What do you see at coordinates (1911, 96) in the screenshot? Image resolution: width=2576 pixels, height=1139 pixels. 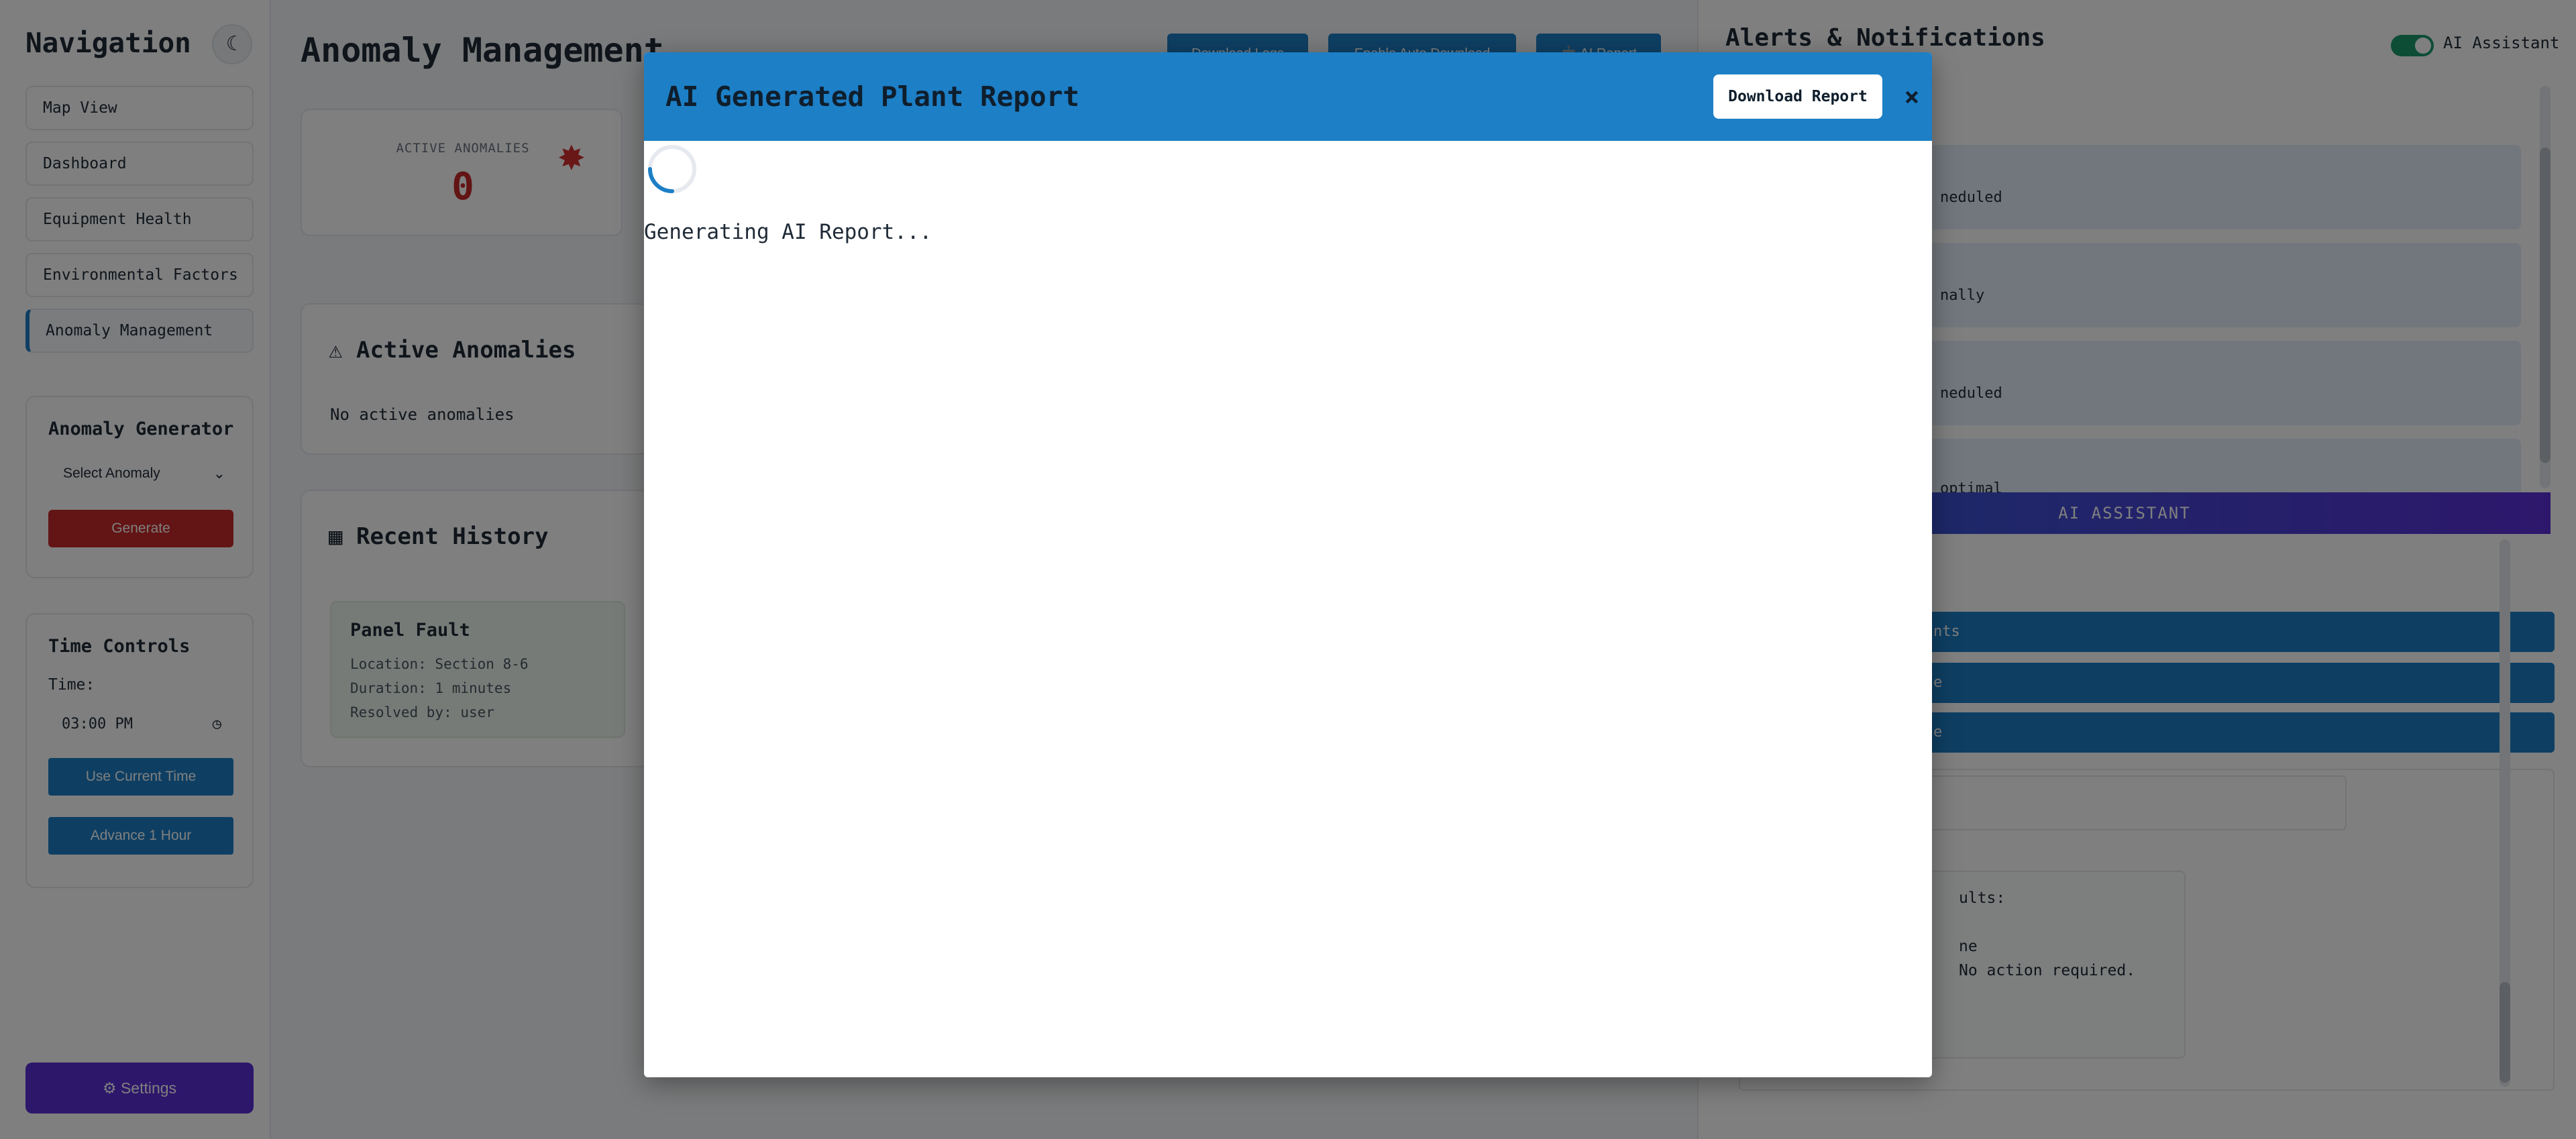 I see `close-icon: ×` at bounding box center [1911, 96].